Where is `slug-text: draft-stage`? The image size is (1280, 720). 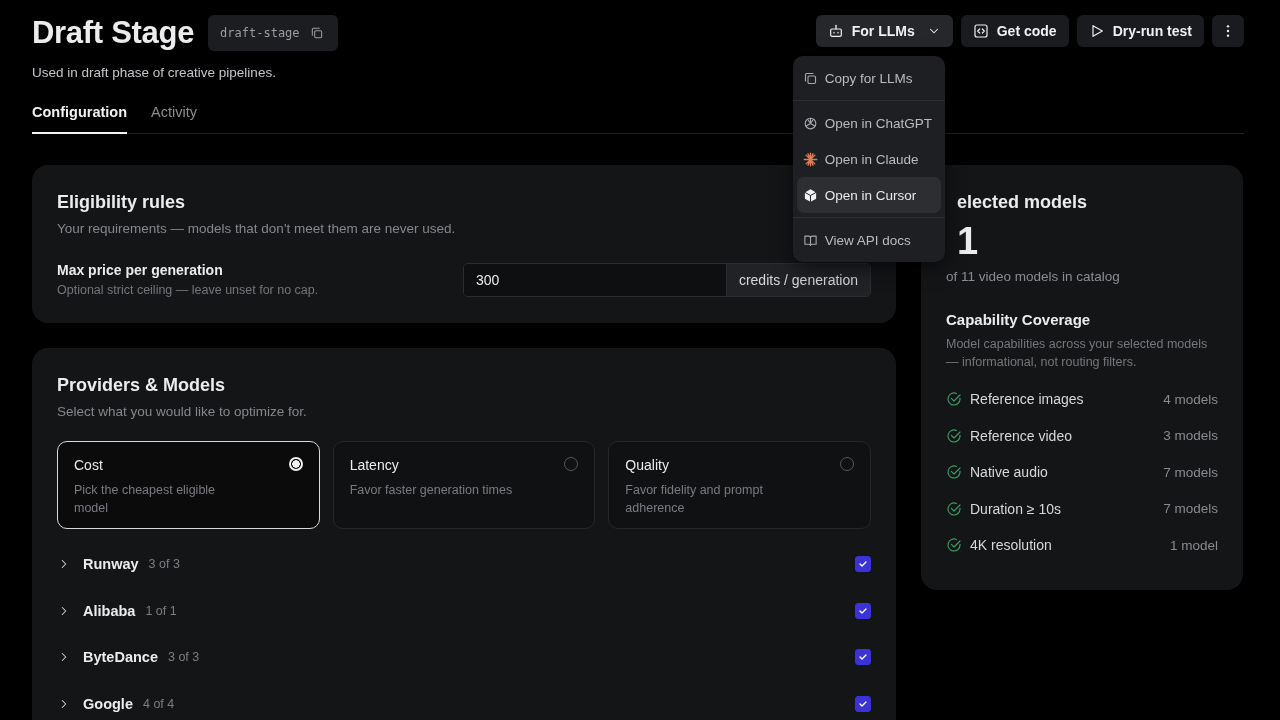
slug-text: draft-stage is located at coordinates (260, 33).